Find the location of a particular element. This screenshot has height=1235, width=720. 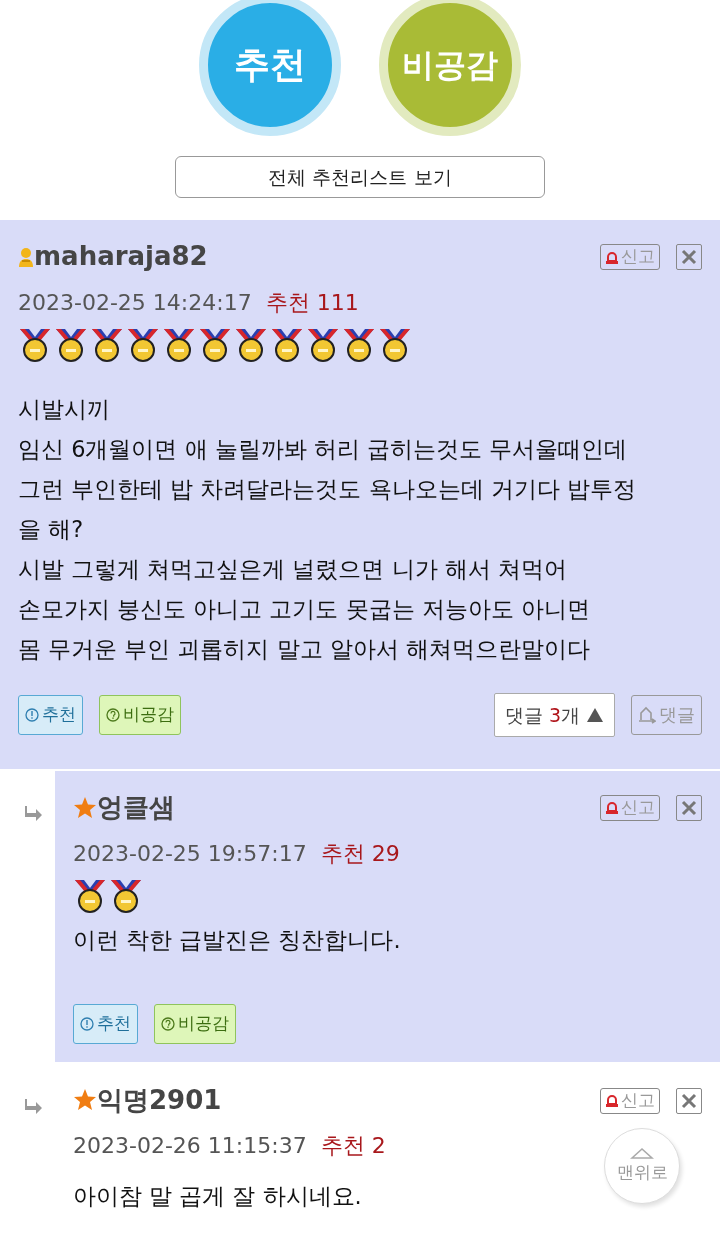

username: maharaja82 is located at coordinates (121, 256).